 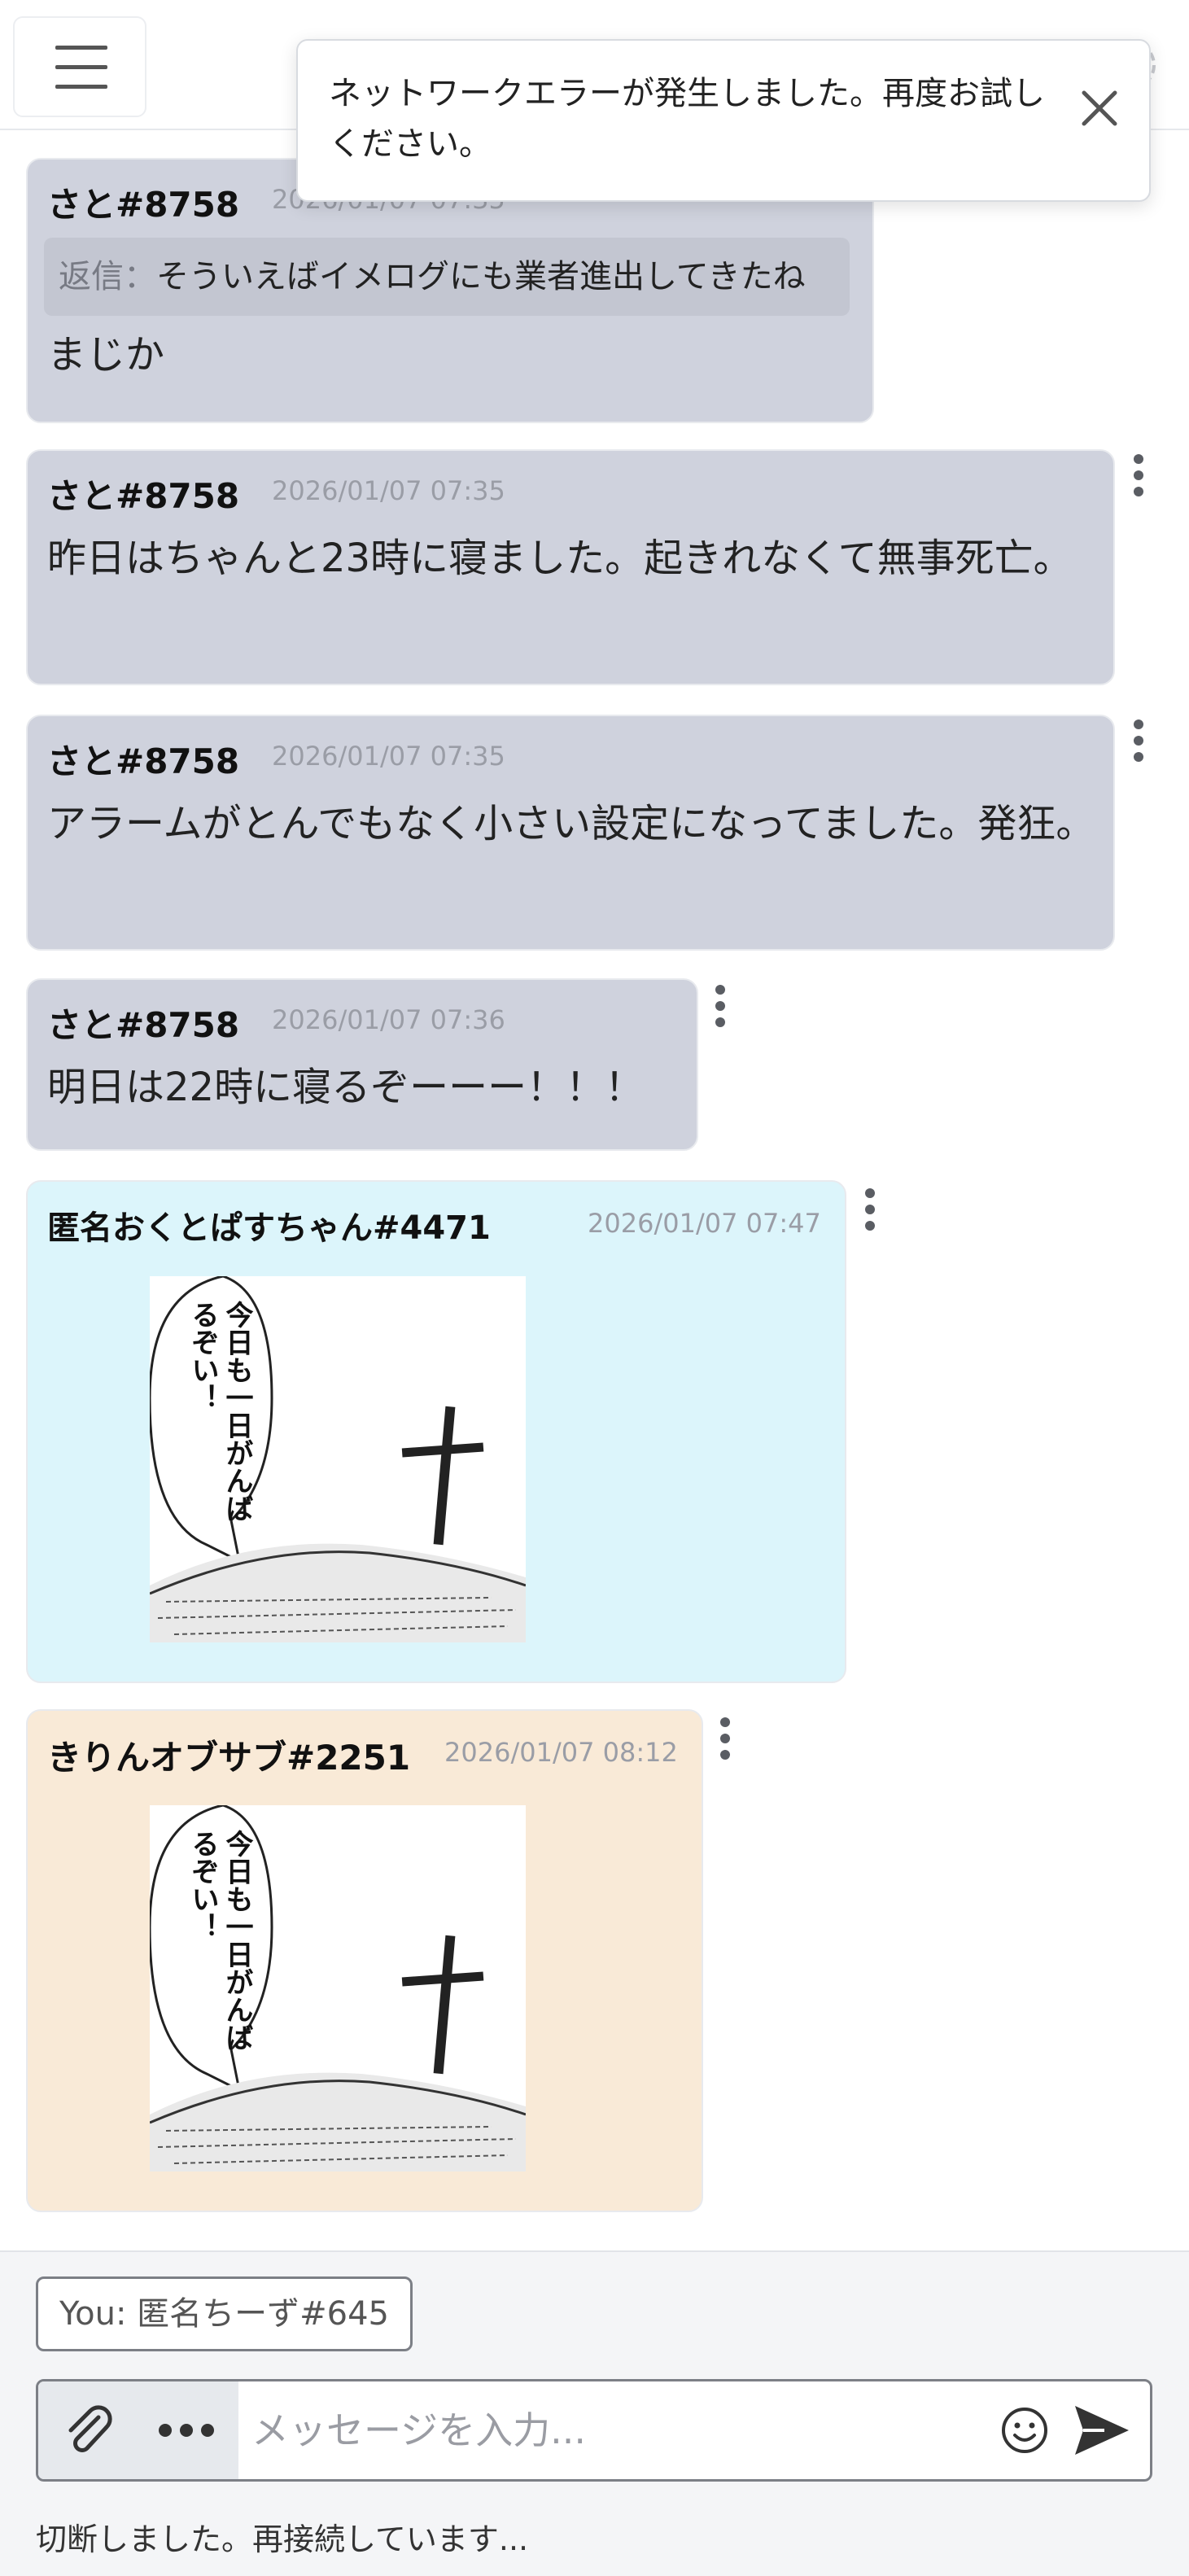 I want to click on network-error-toast: ネットワークエラーが発生しました。再度お試しください。, so click(x=724, y=120).